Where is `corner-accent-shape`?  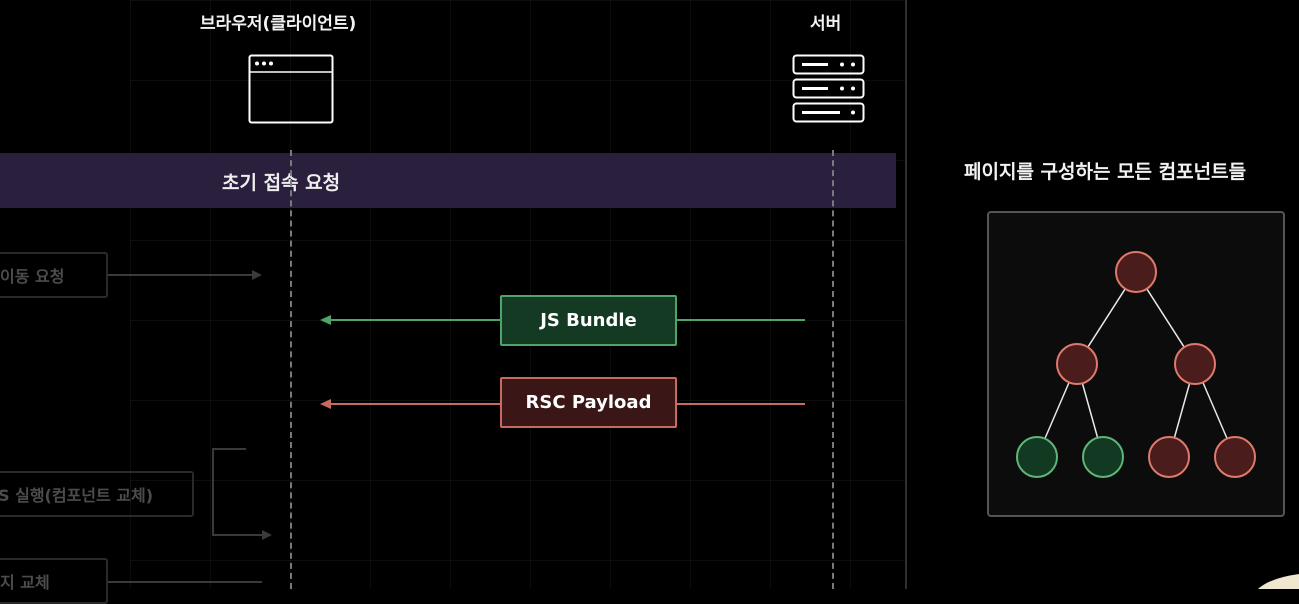
corner-accent-shape is located at coordinates (1278, 581).